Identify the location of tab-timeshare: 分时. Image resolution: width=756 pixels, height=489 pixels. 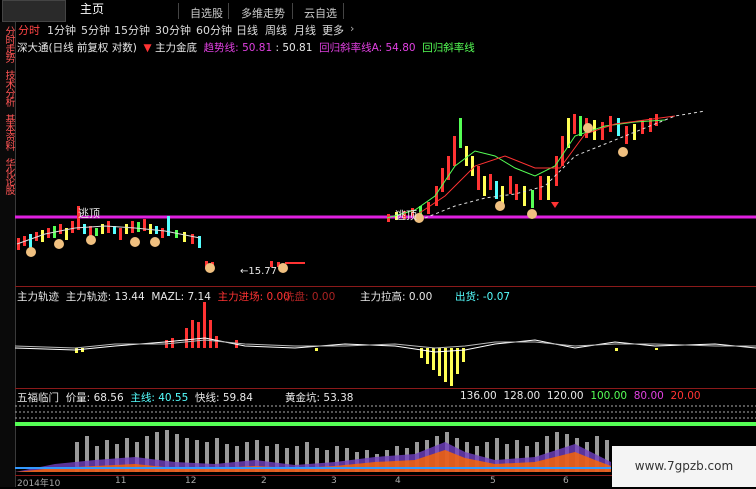
(29, 30).